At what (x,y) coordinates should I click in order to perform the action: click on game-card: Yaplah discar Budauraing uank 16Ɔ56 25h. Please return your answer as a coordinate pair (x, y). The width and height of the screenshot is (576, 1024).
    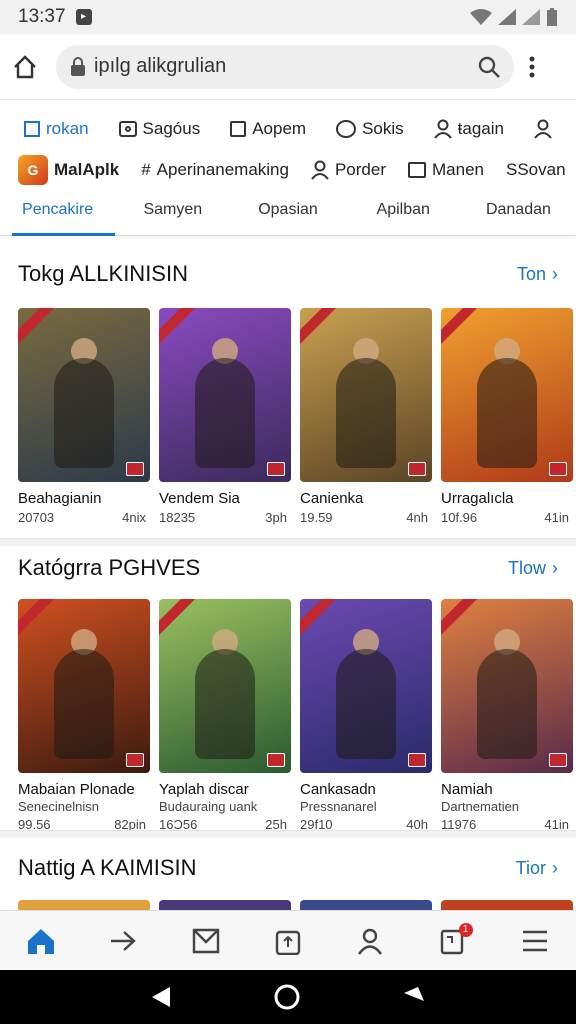
    Looking at the image, I should click on (225, 715).